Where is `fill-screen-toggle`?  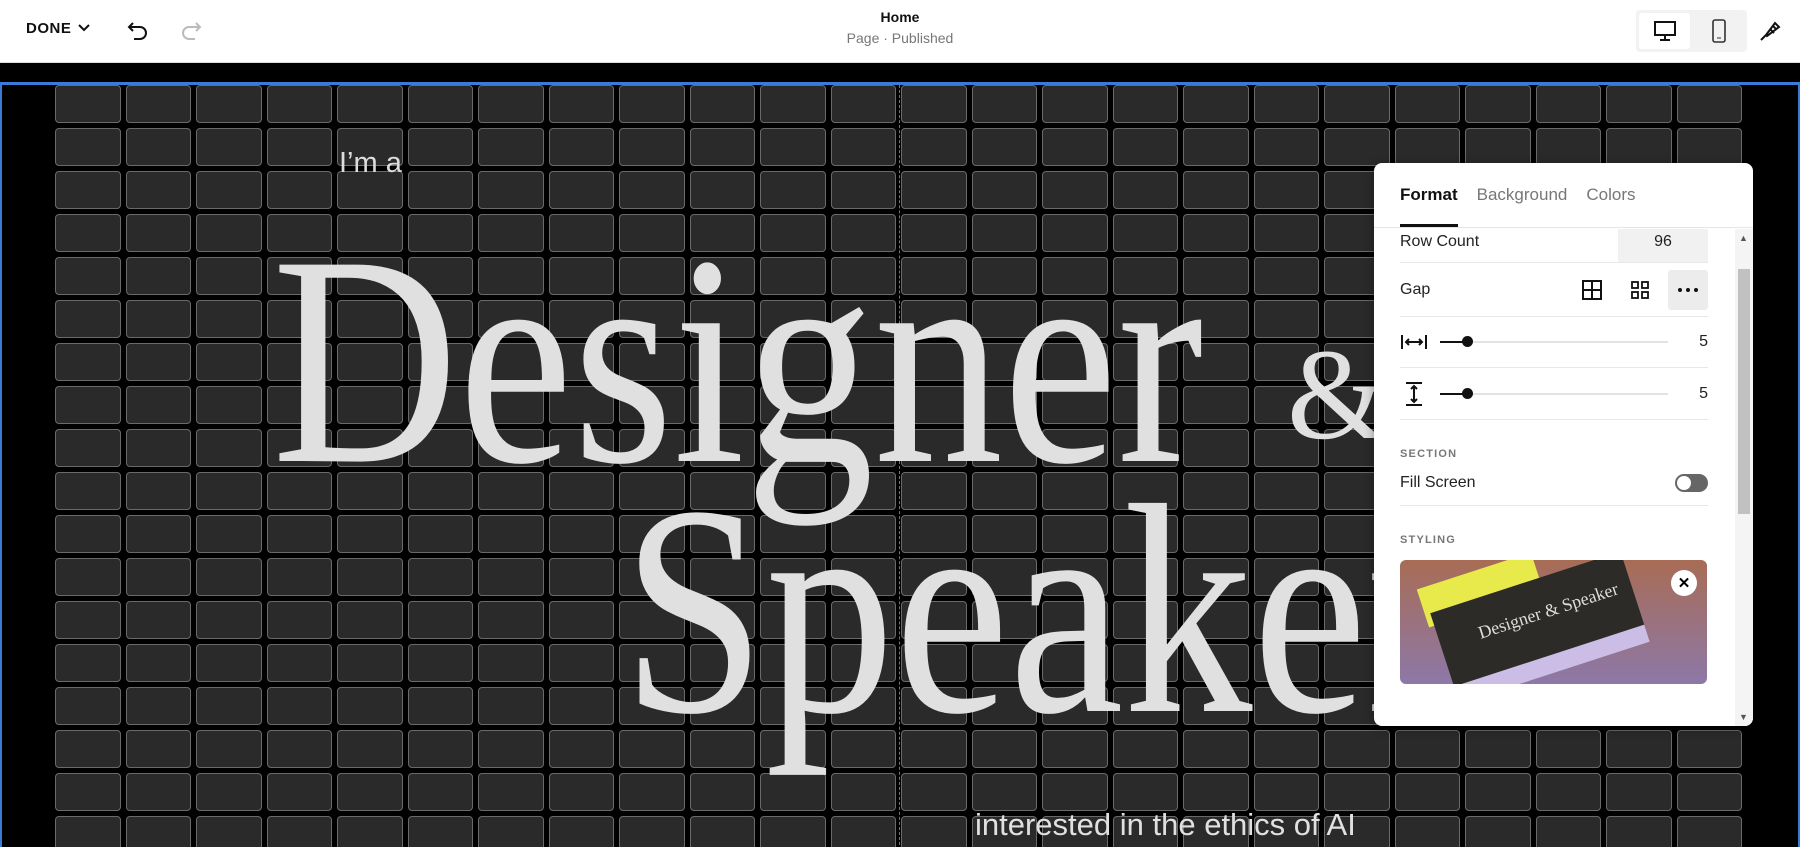 fill-screen-toggle is located at coordinates (1691, 482).